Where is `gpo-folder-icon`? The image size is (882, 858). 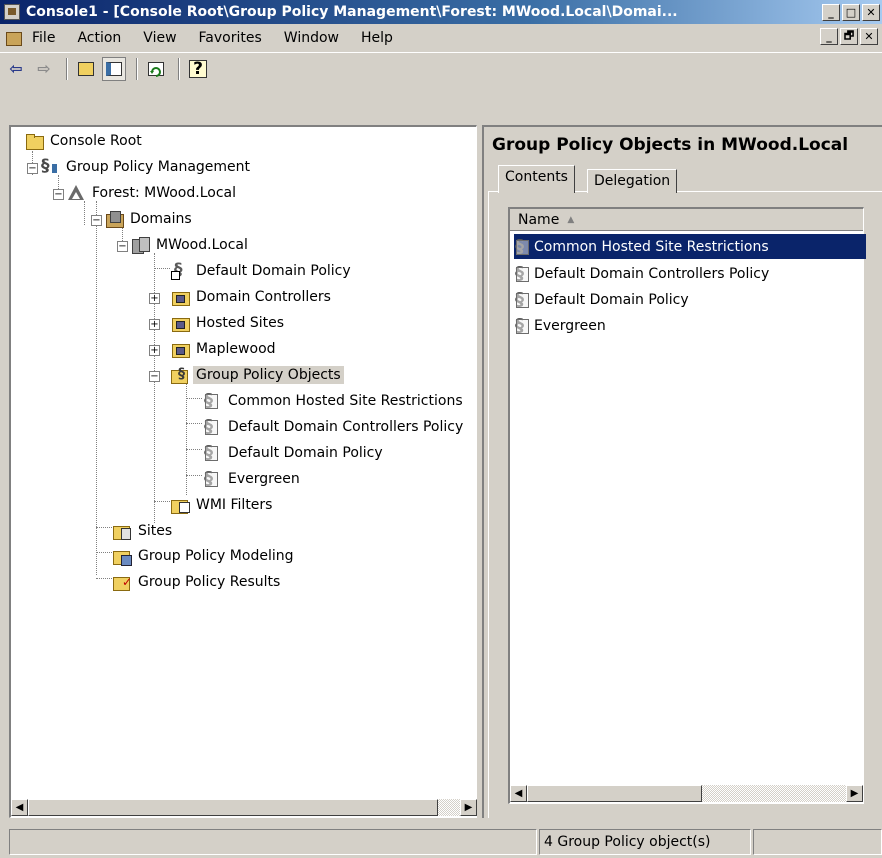
gpo-folder-icon is located at coordinates (180, 375).